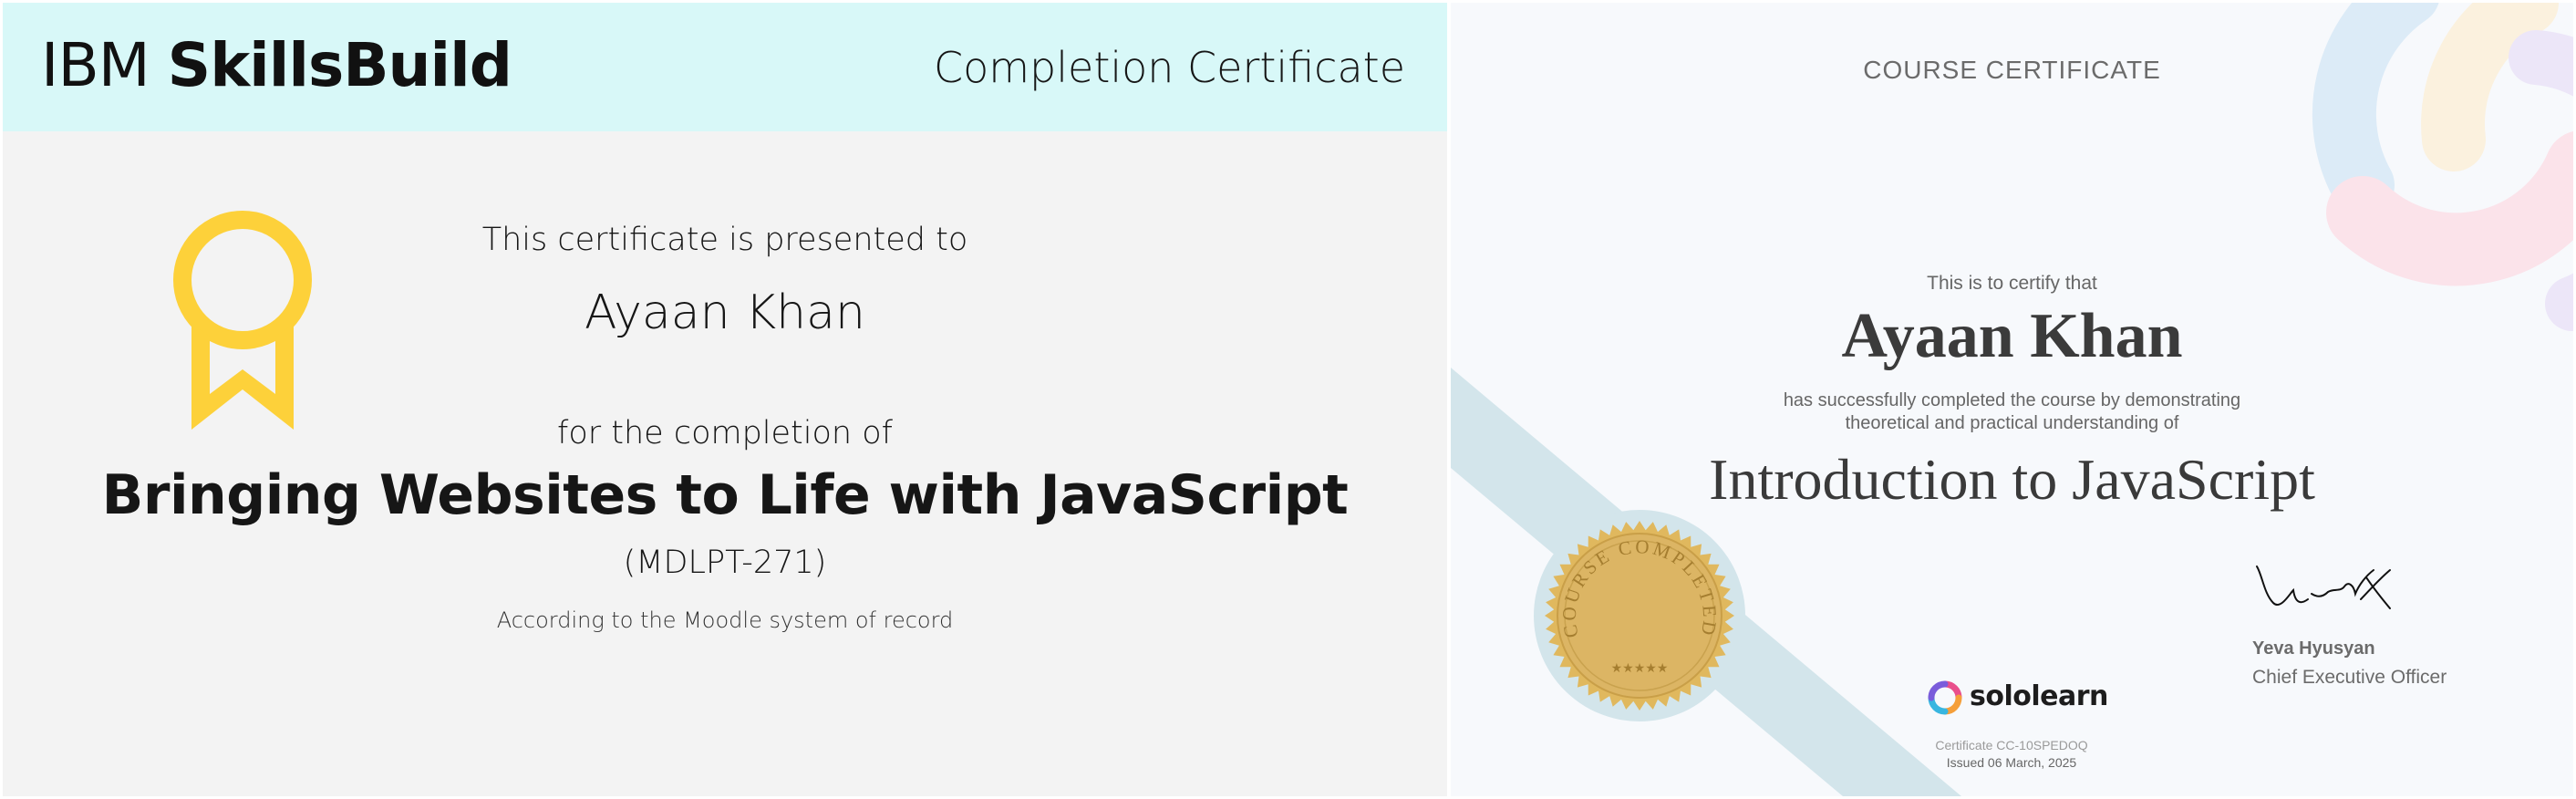 This screenshot has height=799, width=2576. I want to click on ibm-brand-name: SkillsBuild, so click(339, 65).